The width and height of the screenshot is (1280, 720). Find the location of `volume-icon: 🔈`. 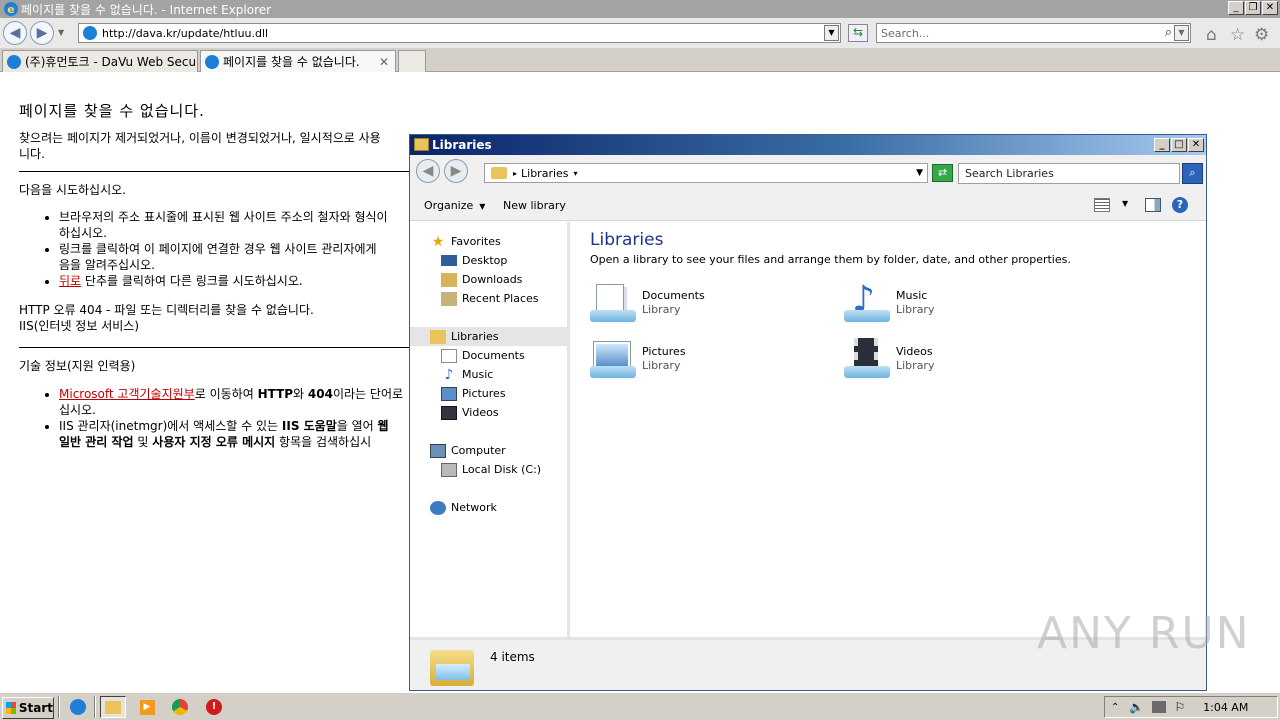

volume-icon: 🔈 is located at coordinates (1136, 707).